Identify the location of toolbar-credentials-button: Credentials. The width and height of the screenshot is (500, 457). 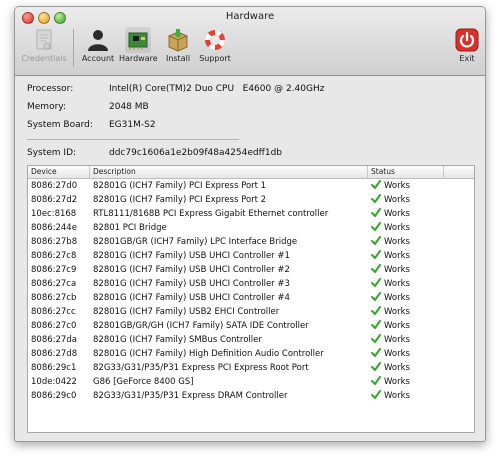
(44, 45).